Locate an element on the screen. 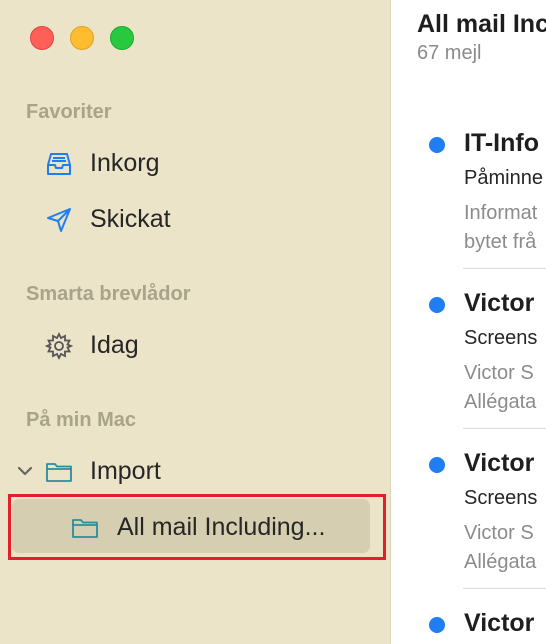  sidebar-item-sent: Skickat is located at coordinates (195, 219).